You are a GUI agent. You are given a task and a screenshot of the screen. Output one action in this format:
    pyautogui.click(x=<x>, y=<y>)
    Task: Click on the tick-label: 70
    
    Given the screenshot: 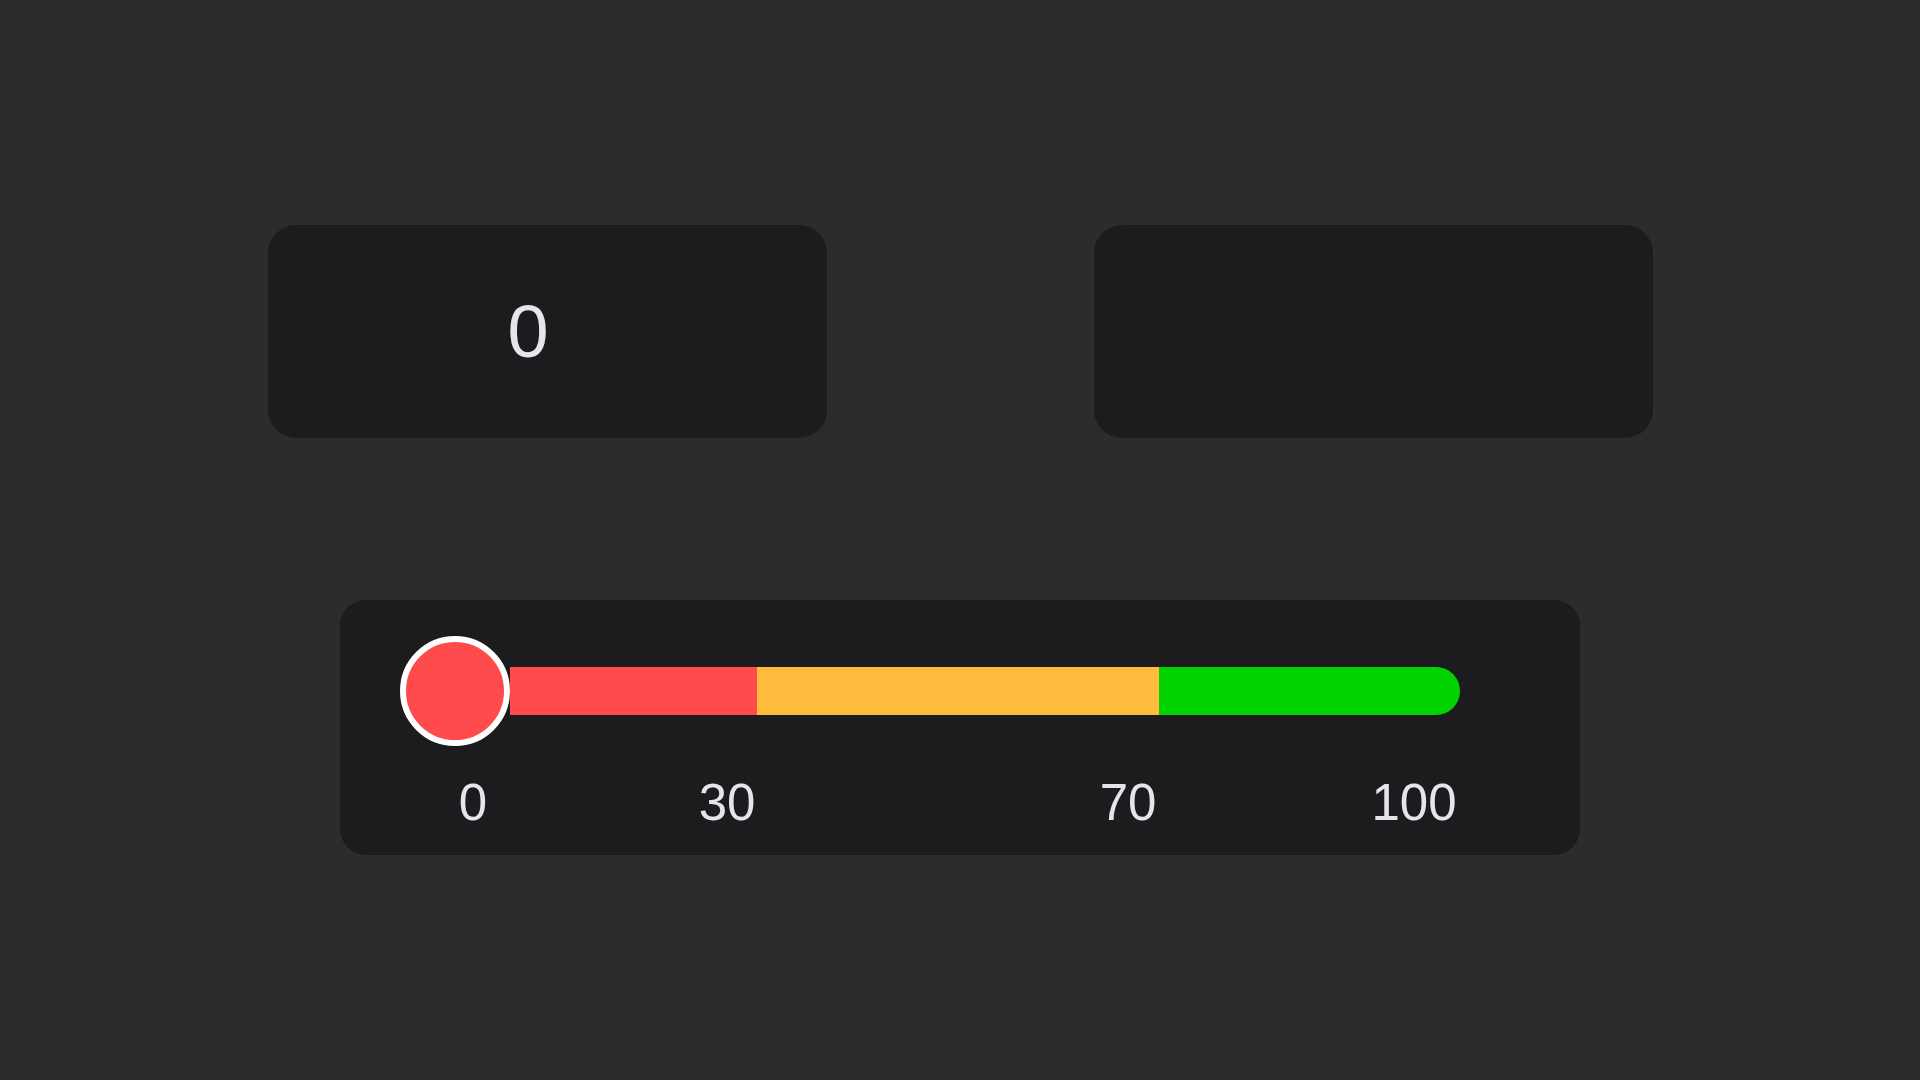 What is the action you would take?
    pyautogui.click(x=1128, y=802)
    